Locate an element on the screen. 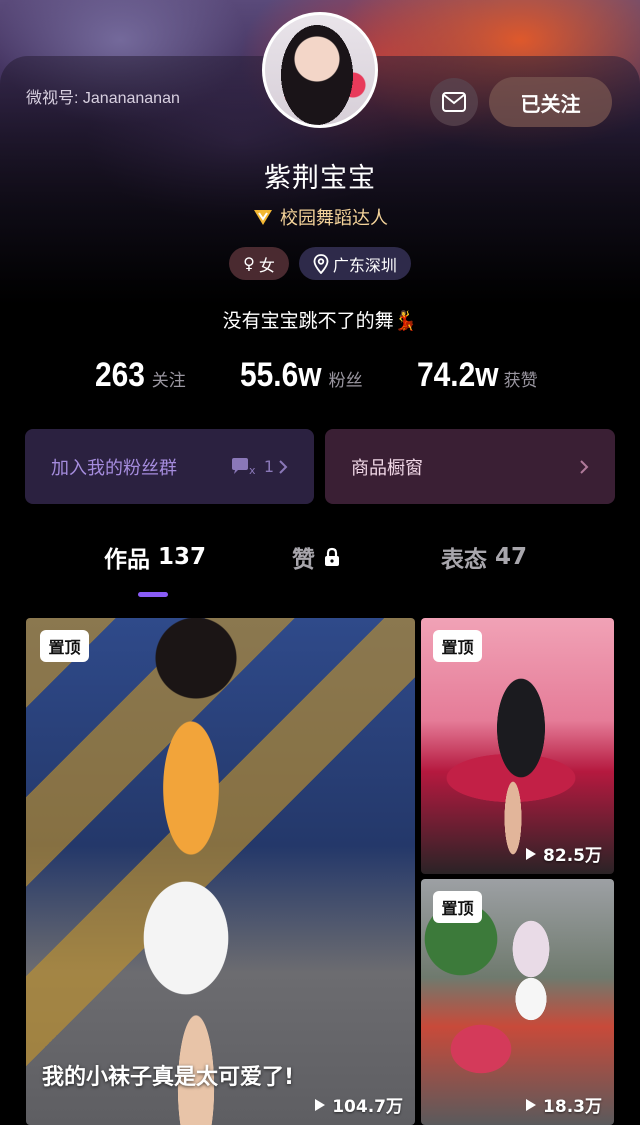  certification-badge: 校园舞蹈达人 is located at coordinates (320, 217).